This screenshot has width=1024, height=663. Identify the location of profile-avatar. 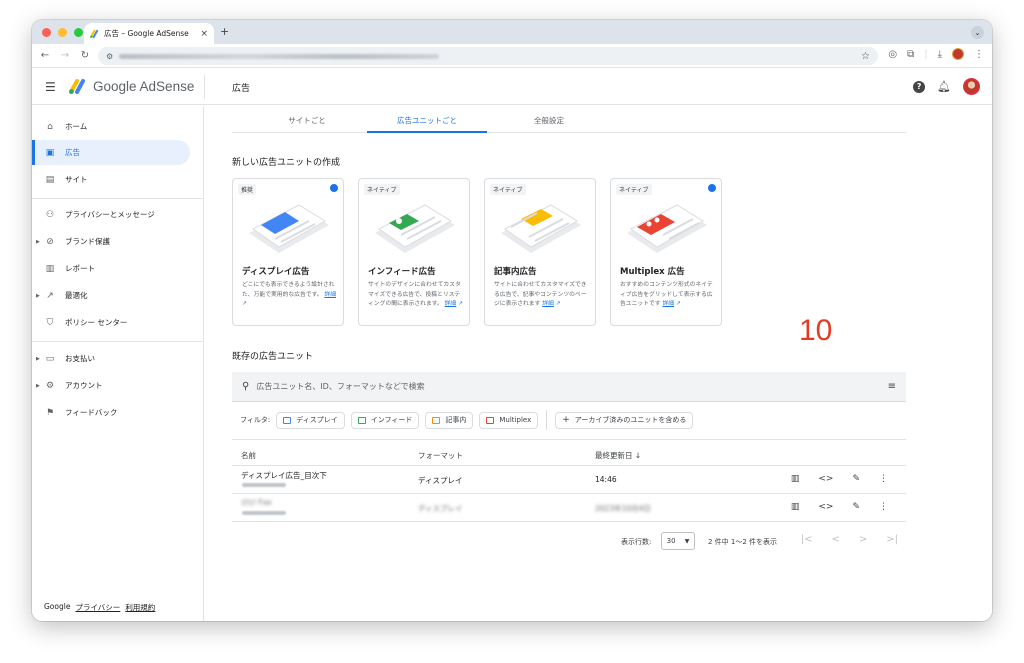
(958, 54).